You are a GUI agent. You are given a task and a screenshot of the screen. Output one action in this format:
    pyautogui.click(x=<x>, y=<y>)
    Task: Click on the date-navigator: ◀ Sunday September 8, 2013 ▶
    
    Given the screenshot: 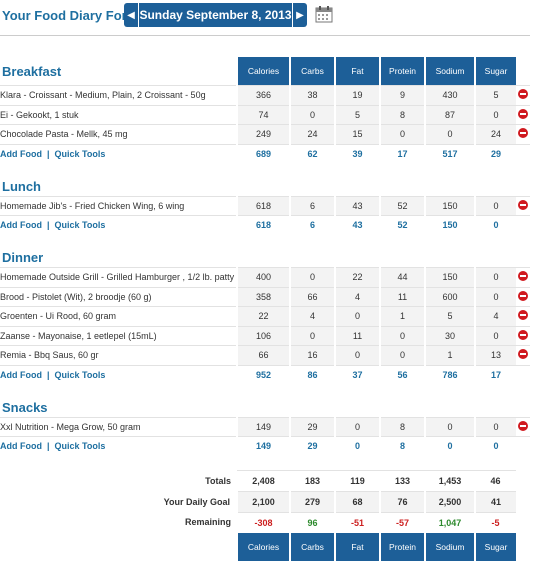 What is the action you would take?
    pyautogui.click(x=215, y=15)
    